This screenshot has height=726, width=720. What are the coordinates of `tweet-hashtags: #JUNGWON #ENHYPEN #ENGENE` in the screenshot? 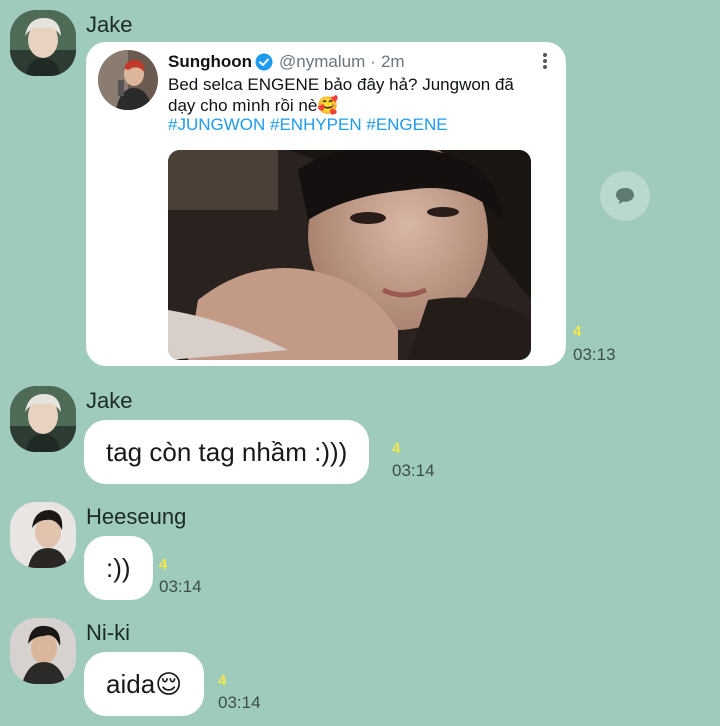 It's located at (308, 125).